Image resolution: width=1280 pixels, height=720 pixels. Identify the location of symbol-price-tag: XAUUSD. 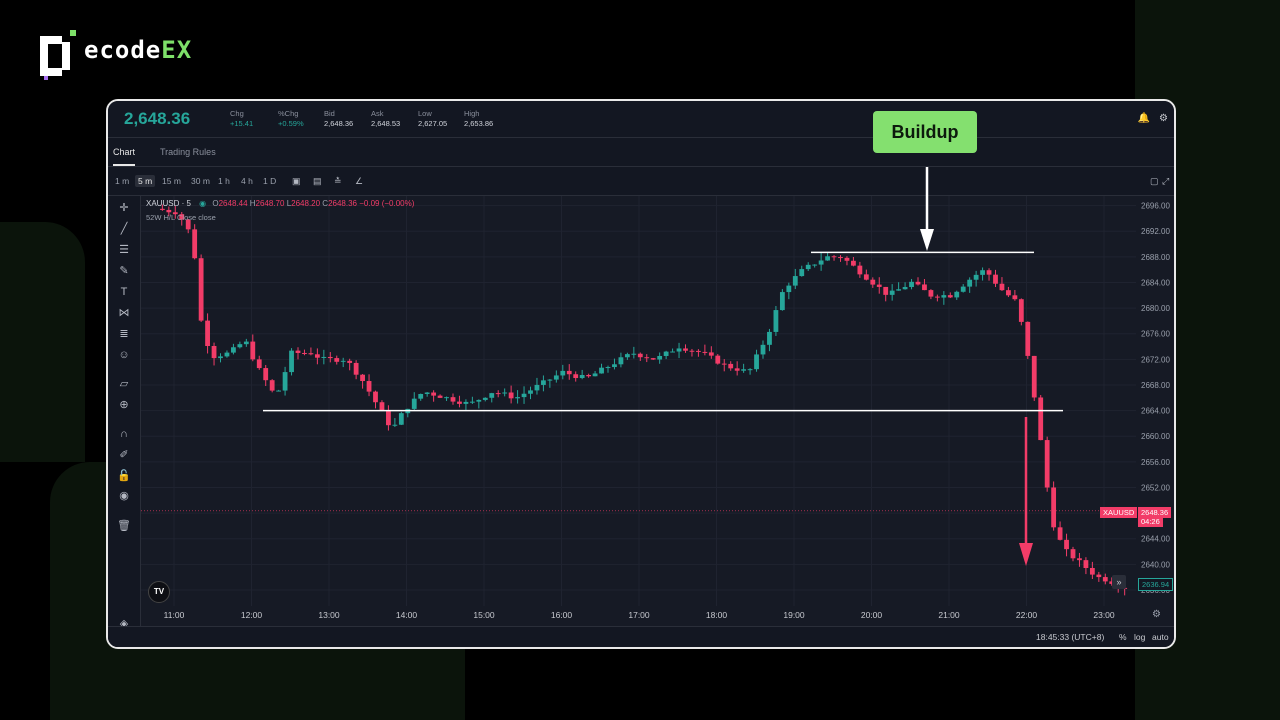
(1119, 512).